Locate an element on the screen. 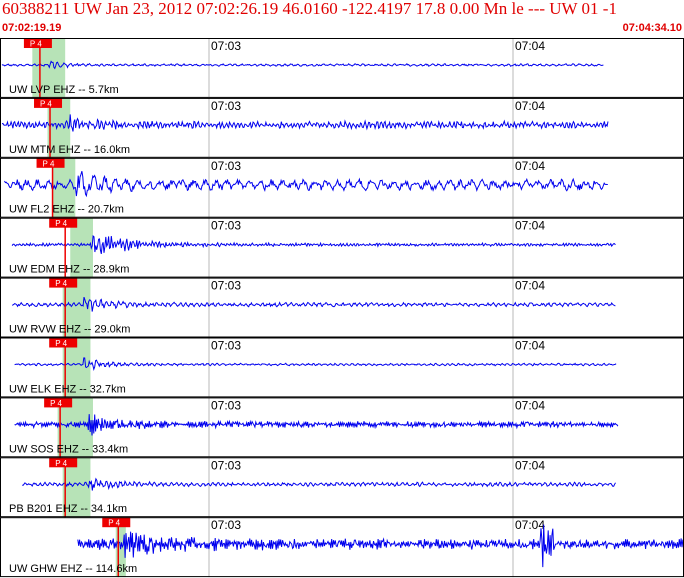 The width and height of the screenshot is (684, 578). trace-panel: 07:03 07:04 P 4 UW FL2 EHZ -- 20.7km is located at coordinates (342, 187).